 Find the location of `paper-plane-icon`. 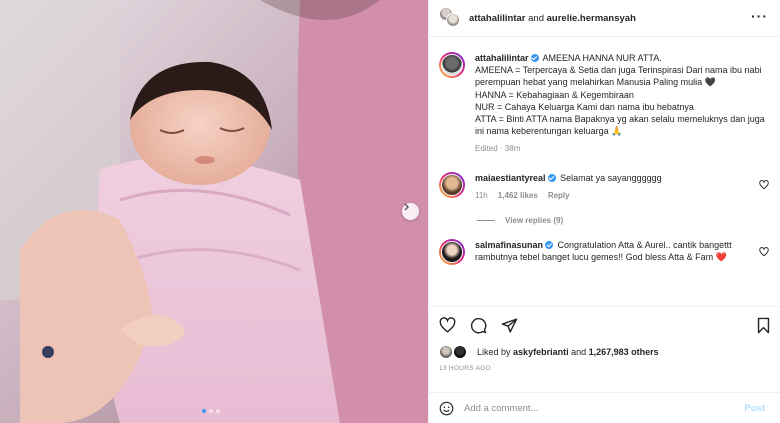

paper-plane-icon is located at coordinates (509, 325).